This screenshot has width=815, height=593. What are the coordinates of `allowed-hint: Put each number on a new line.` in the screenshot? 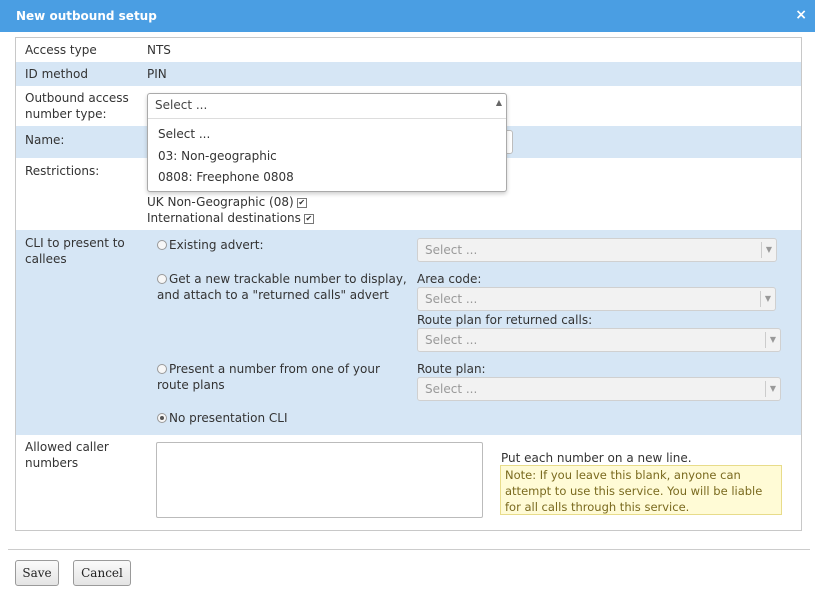 It's located at (596, 458).